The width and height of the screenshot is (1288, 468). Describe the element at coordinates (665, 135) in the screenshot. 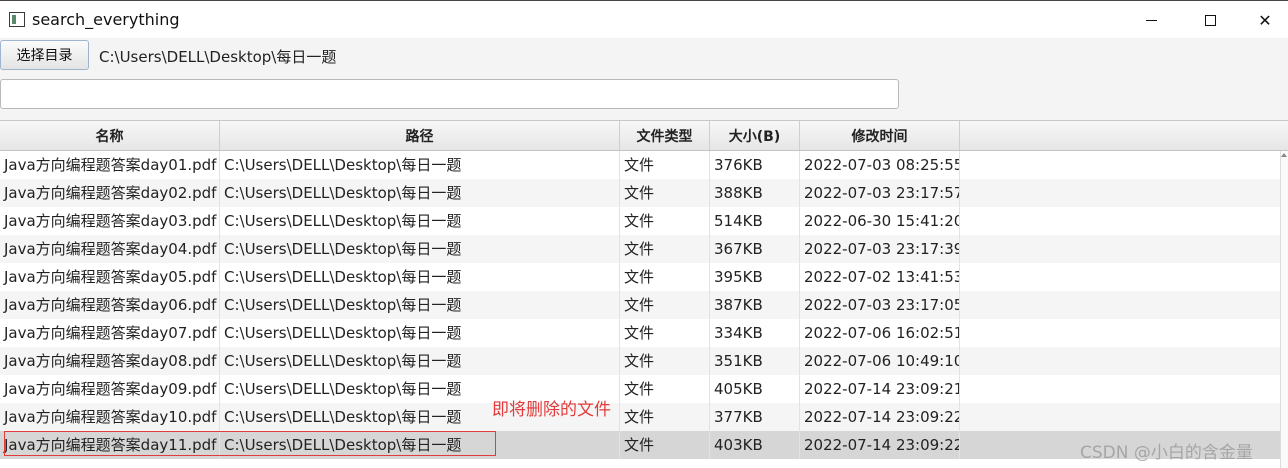

I see `column-header-type: 文件类型` at that location.